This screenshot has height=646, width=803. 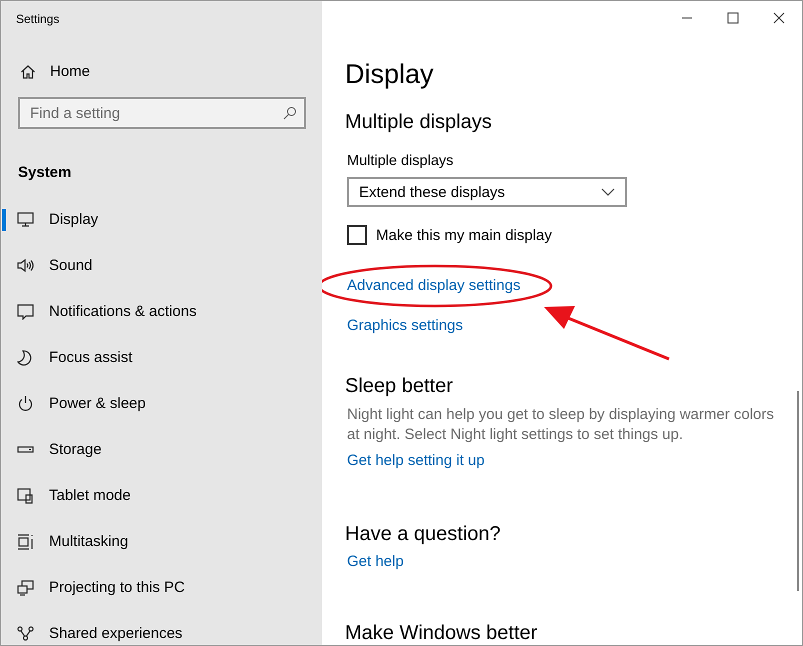 I want to click on section-heading: Make Windows better, so click(x=441, y=633).